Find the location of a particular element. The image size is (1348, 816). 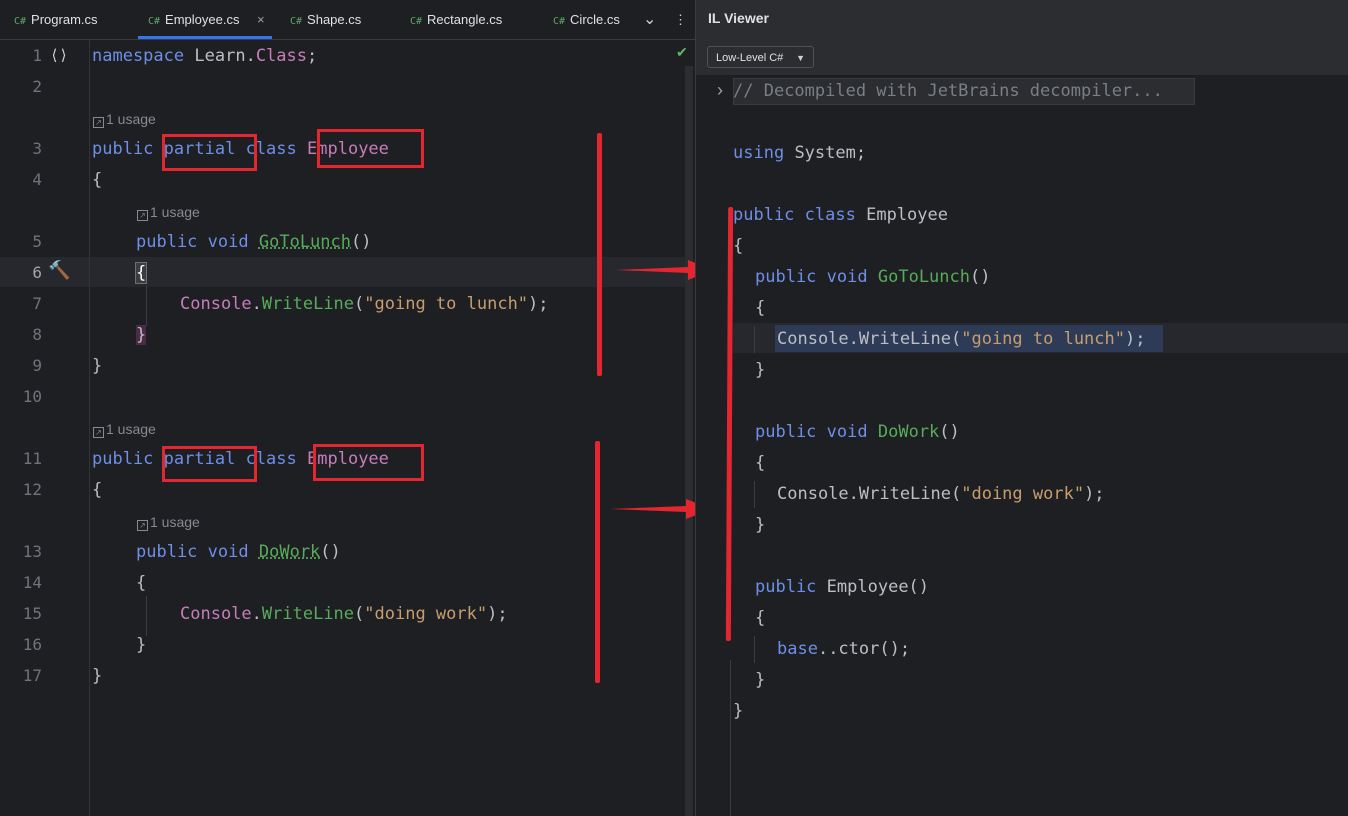

more-options-icon: ⋮ is located at coordinates (680, 19).